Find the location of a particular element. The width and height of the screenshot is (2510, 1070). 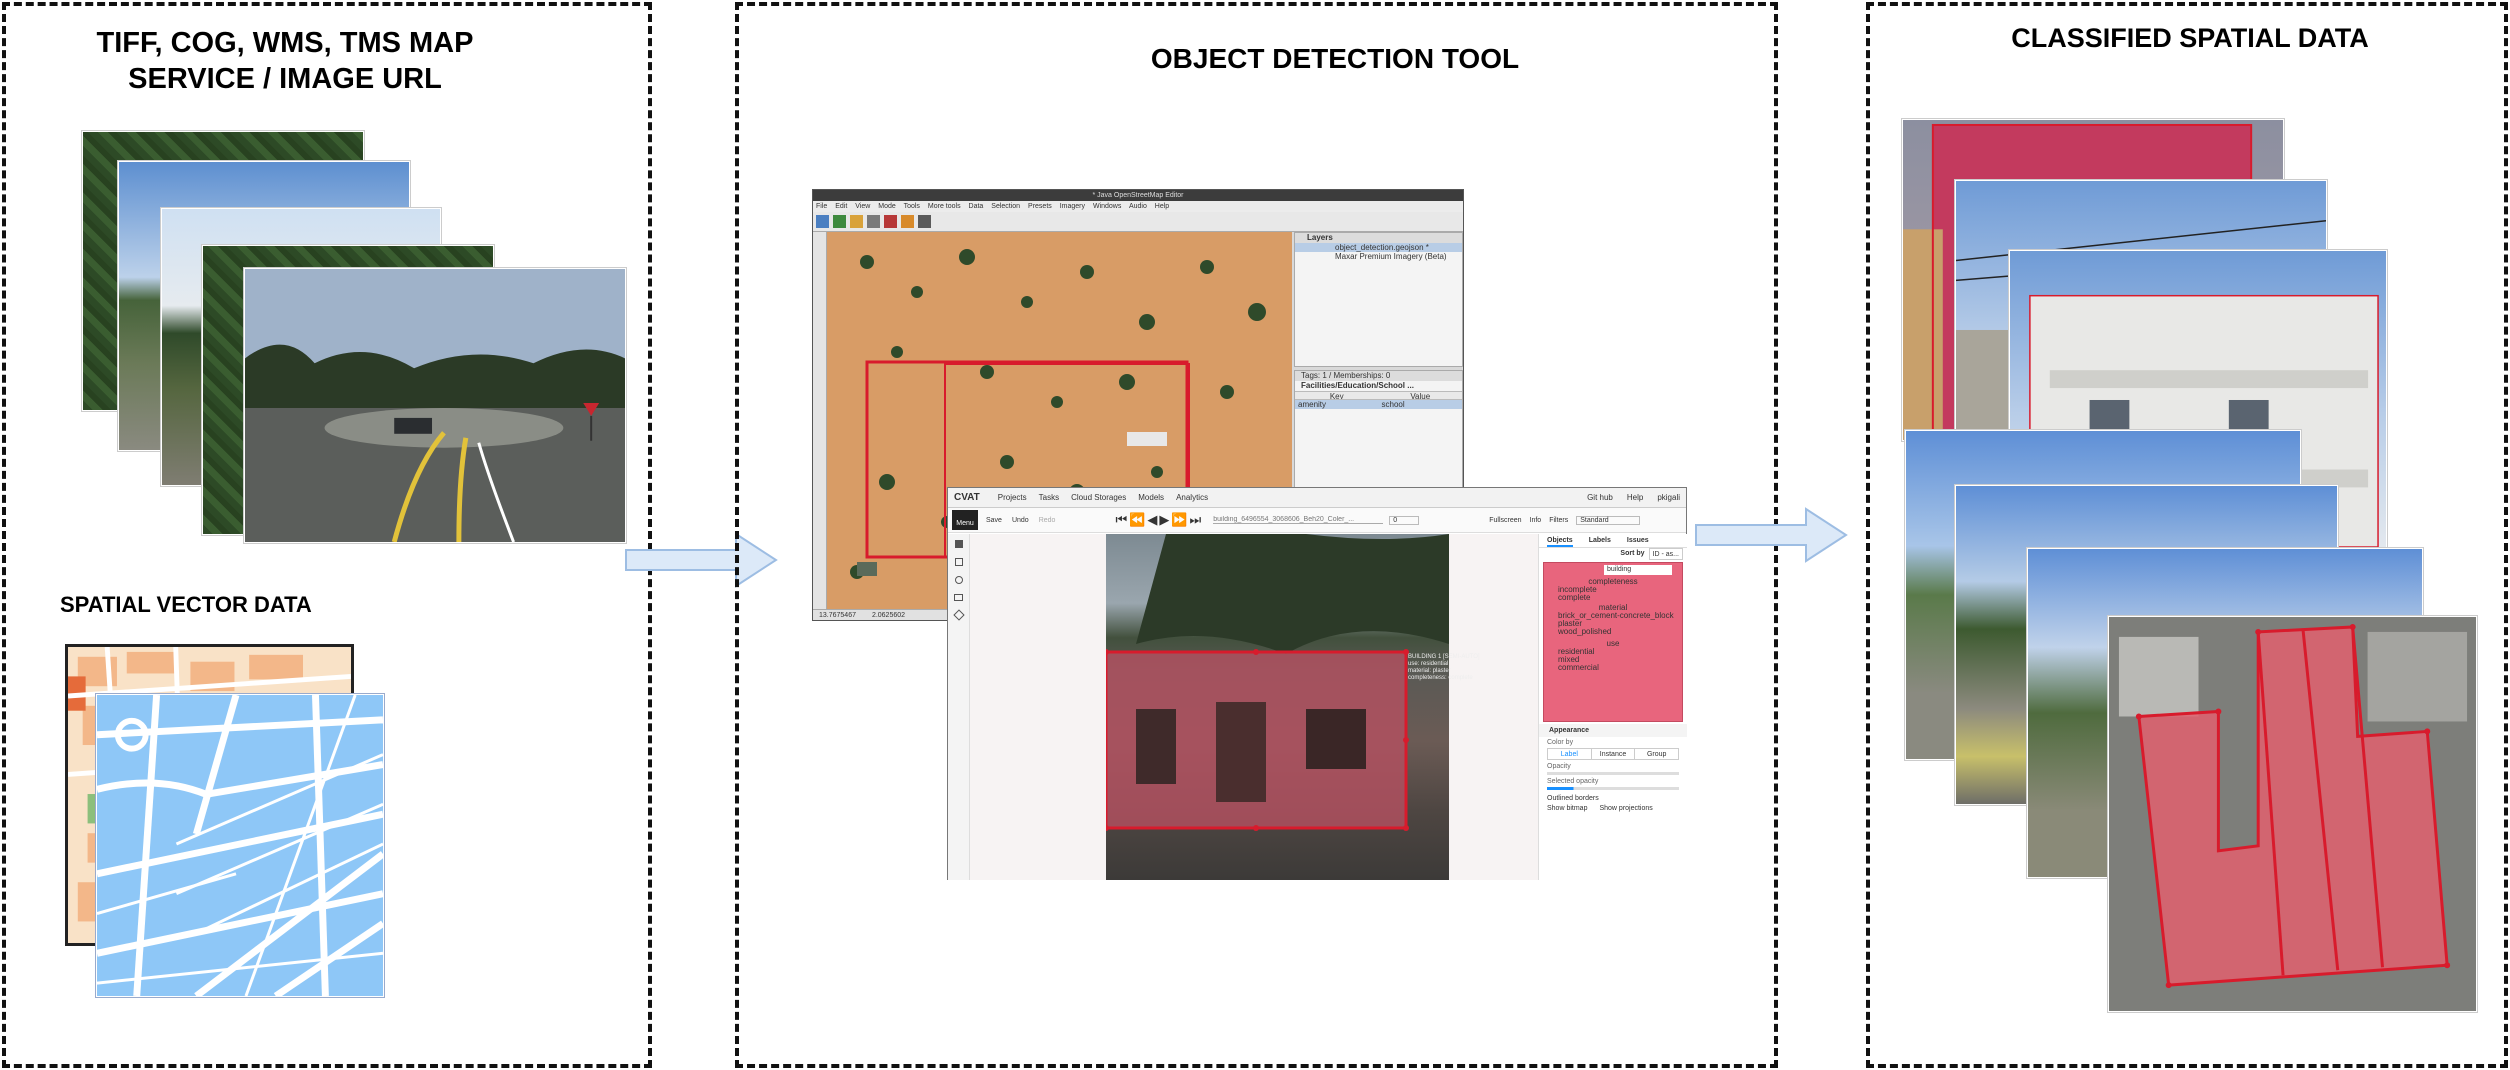

josm-col-key: Key is located at coordinates (1336, 395).